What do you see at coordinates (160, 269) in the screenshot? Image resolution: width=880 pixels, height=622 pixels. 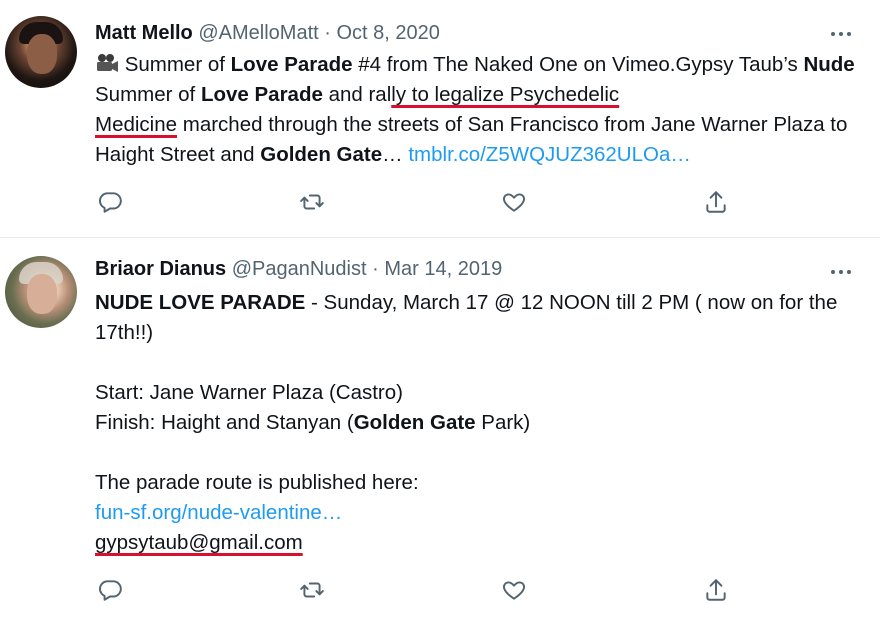 I see `display-name: Briaor Dianus` at bounding box center [160, 269].